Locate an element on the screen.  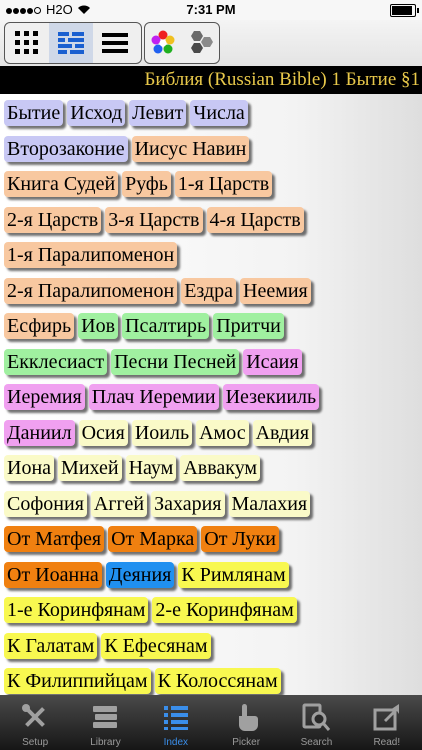
book-button: 3-я Царств is located at coordinates (154, 219).